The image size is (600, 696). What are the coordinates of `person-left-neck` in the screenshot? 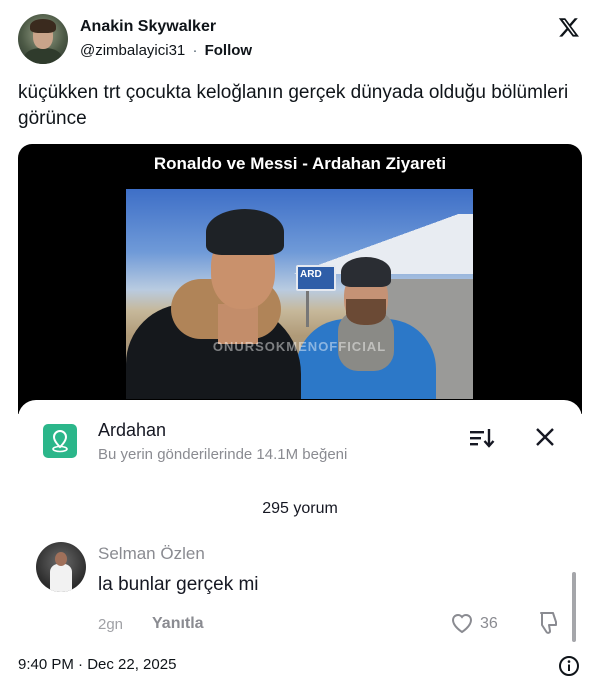 It's located at (238, 324).